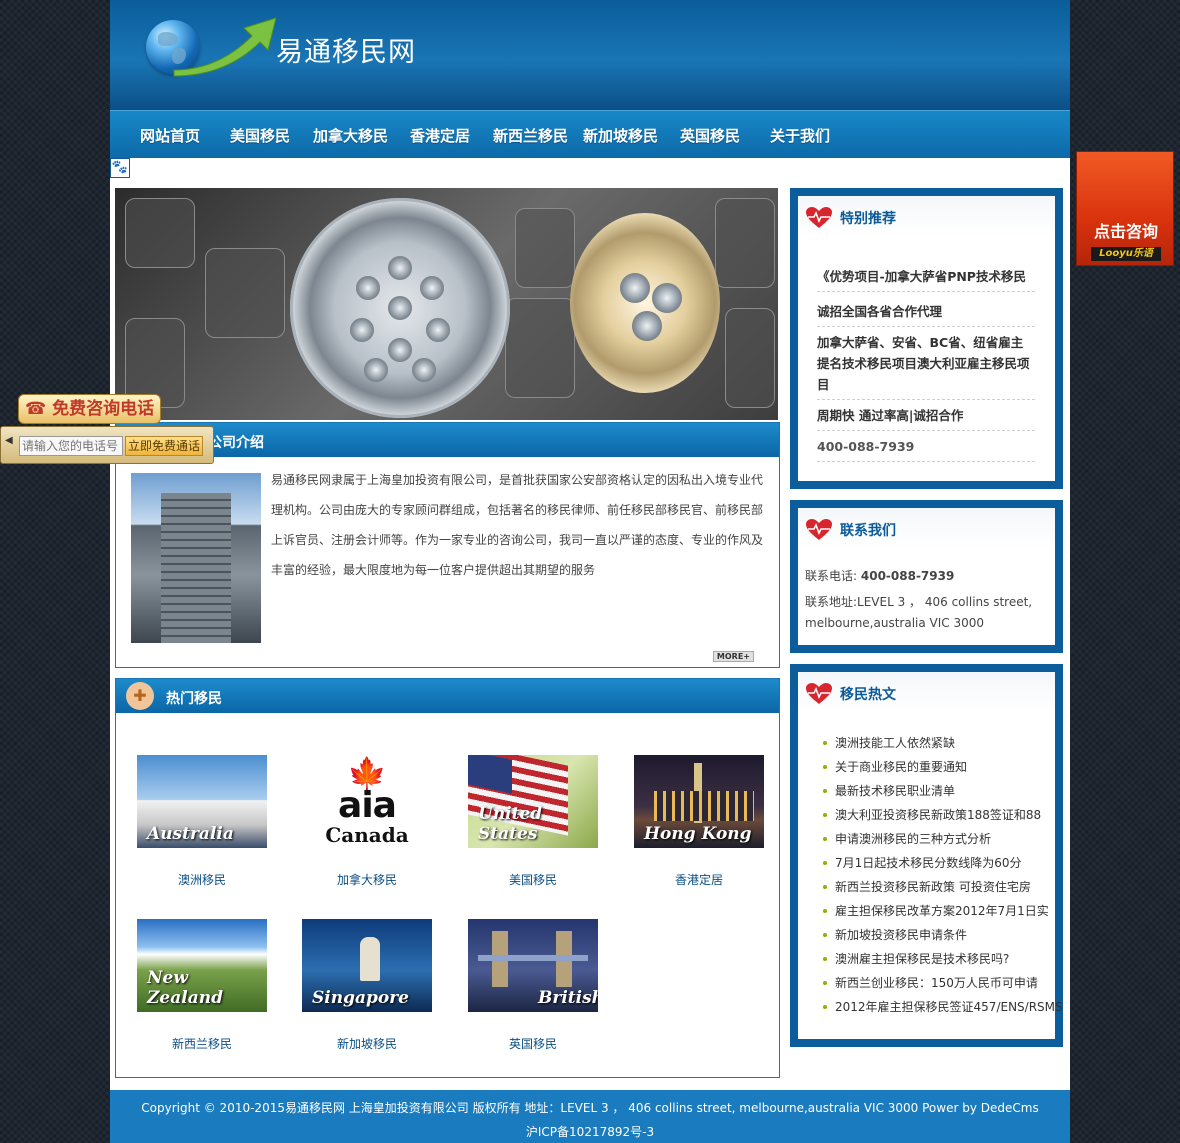 Image resolution: width=1180 pixels, height=1143 pixels. What do you see at coordinates (699, 801) in the screenshot?
I see `country-image-hongkong: Hong Kong` at bounding box center [699, 801].